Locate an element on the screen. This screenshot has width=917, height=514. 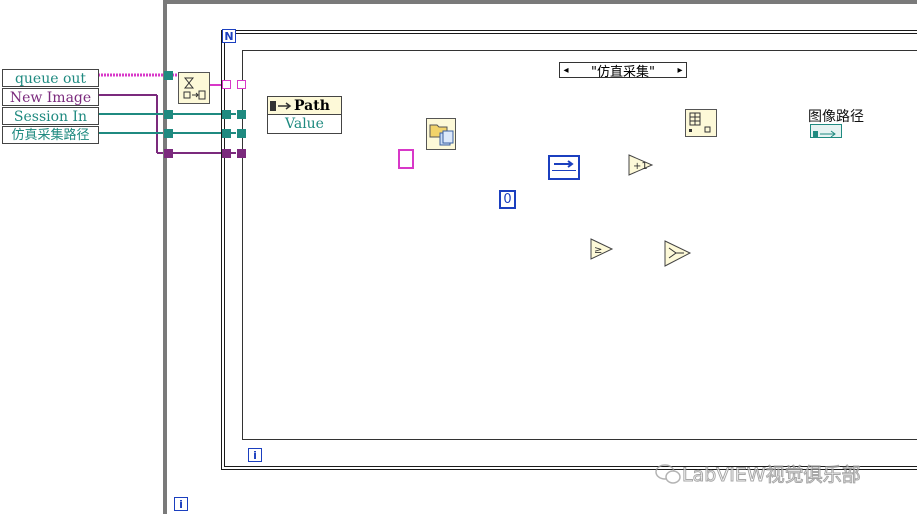
array-size-node is located at coordinates (564, 167).